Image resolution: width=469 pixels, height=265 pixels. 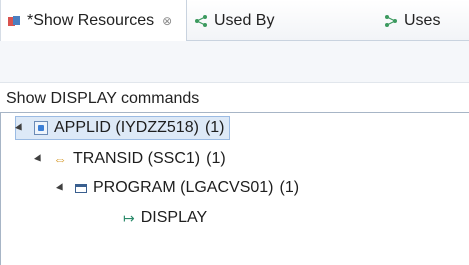 I want to click on tab-uses-label: Uses, so click(x=422, y=20).